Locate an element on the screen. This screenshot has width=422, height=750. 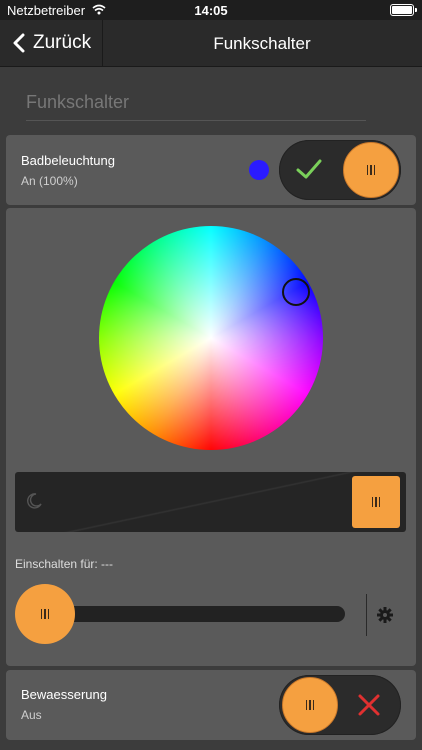
status-bar: Netzbetreiber 14:05 is located at coordinates (211, 10).